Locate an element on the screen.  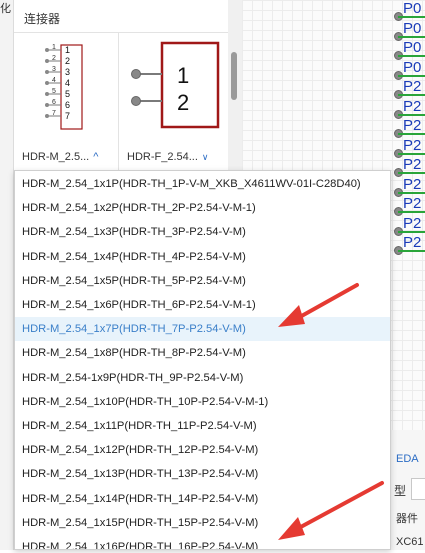
dropdown-option: HDR-M_2.54_1x15P(HDR-TH_15P-P2.54-V-M) is located at coordinates (202, 523).